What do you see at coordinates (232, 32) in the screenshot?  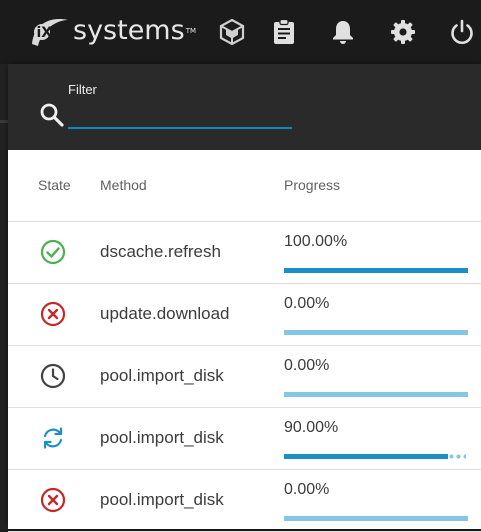 I see `truecommand-icon` at bounding box center [232, 32].